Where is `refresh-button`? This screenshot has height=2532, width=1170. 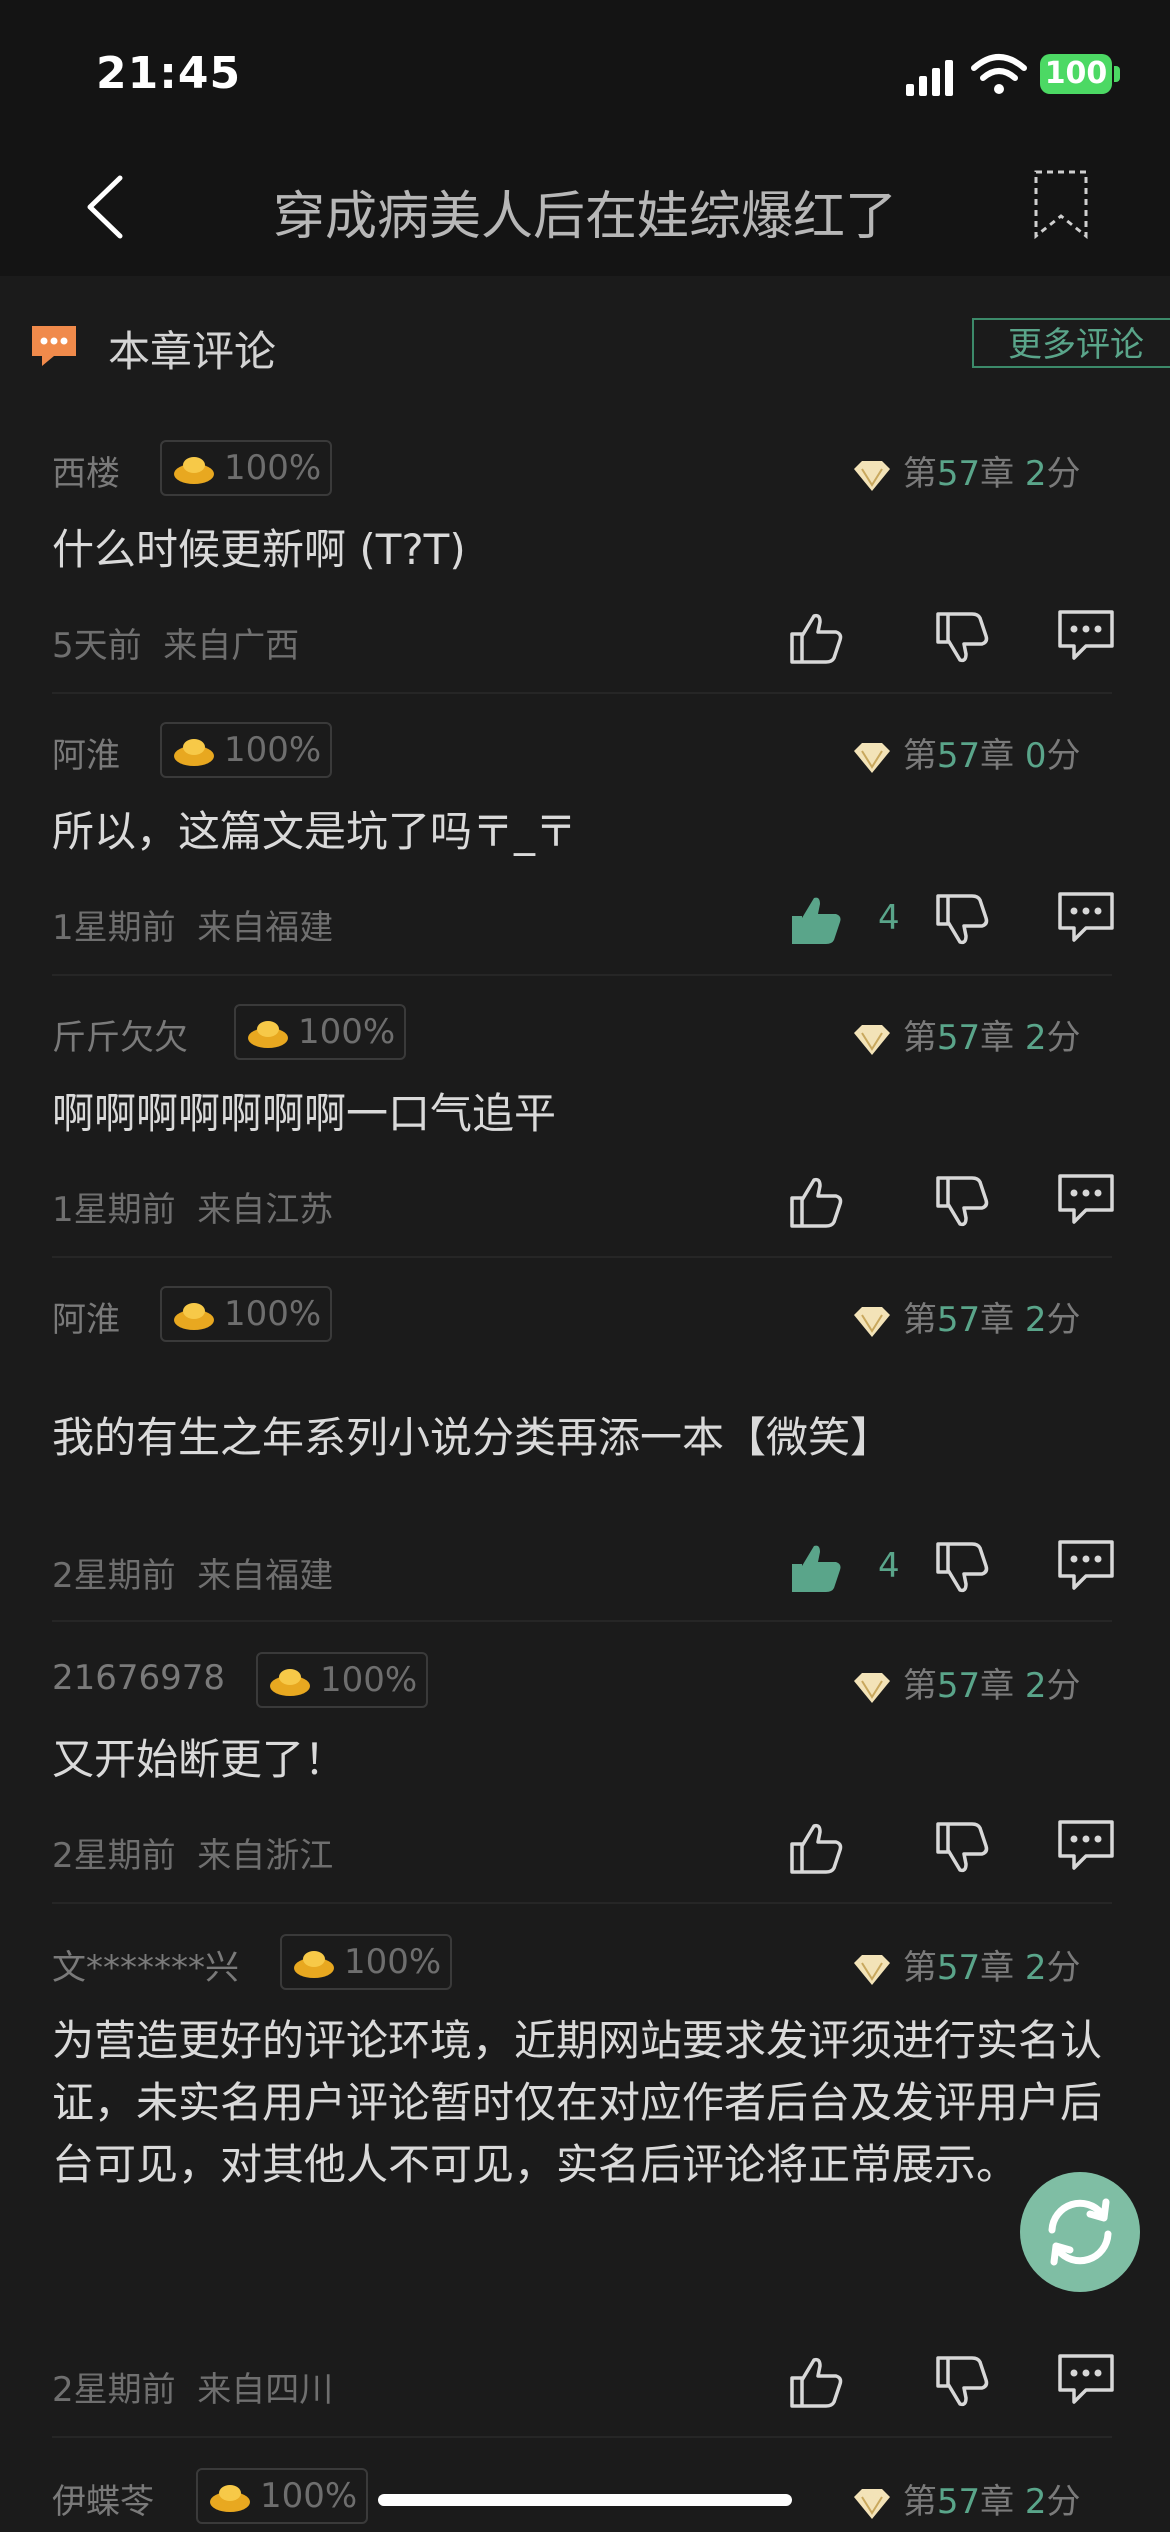
refresh-button is located at coordinates (1080, 2232).